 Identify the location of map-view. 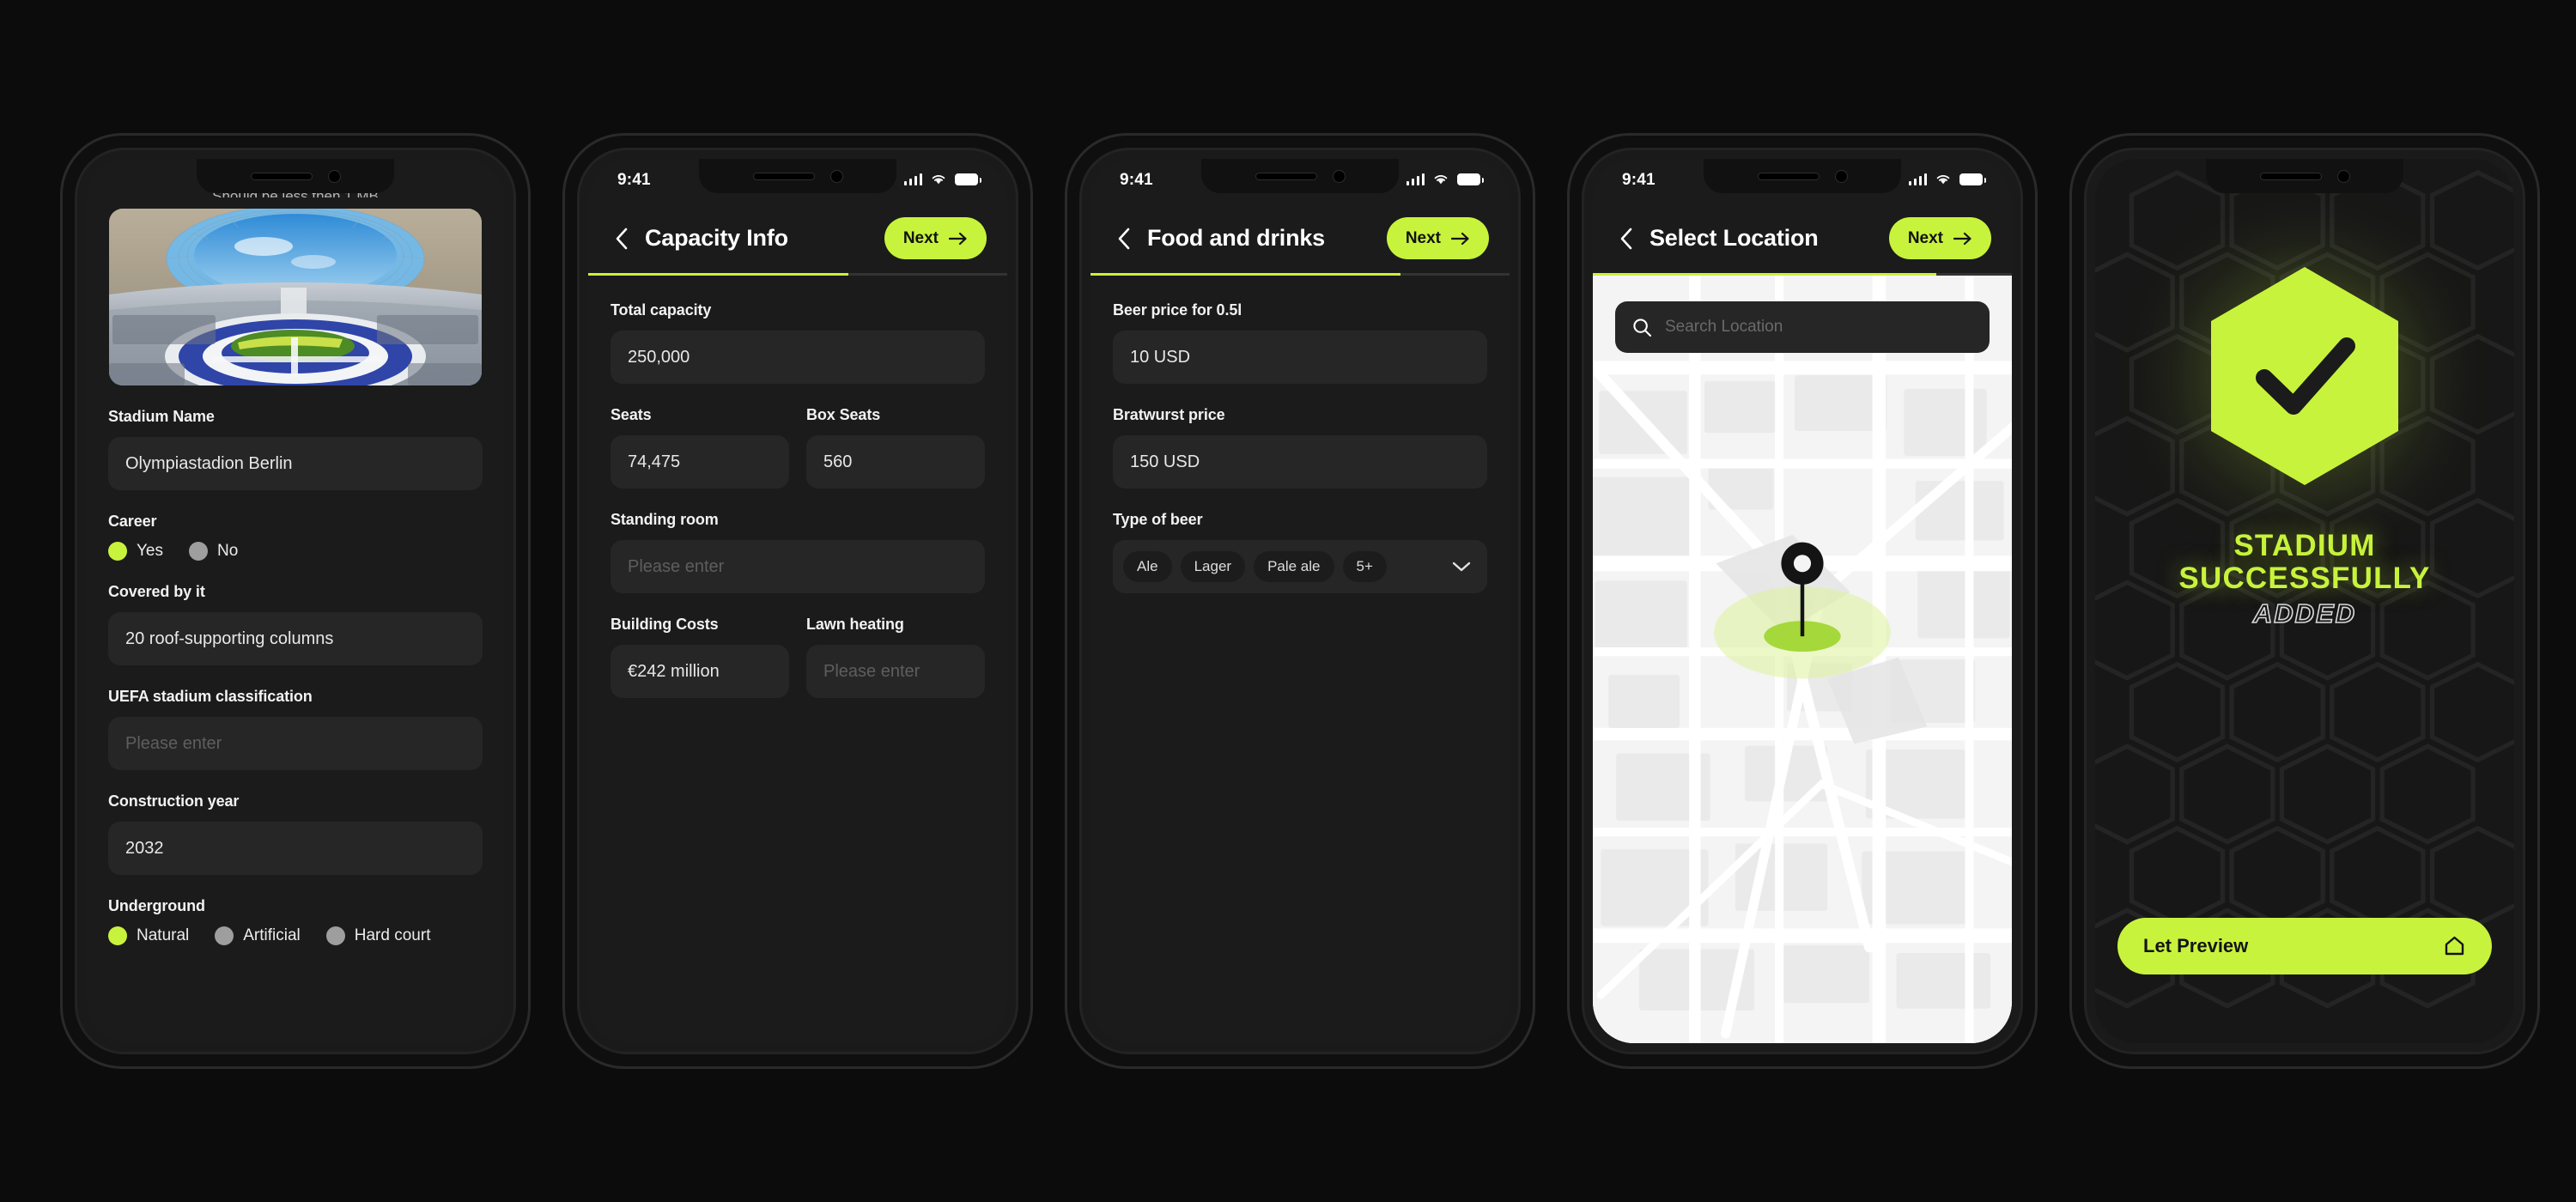
(1802, 659).